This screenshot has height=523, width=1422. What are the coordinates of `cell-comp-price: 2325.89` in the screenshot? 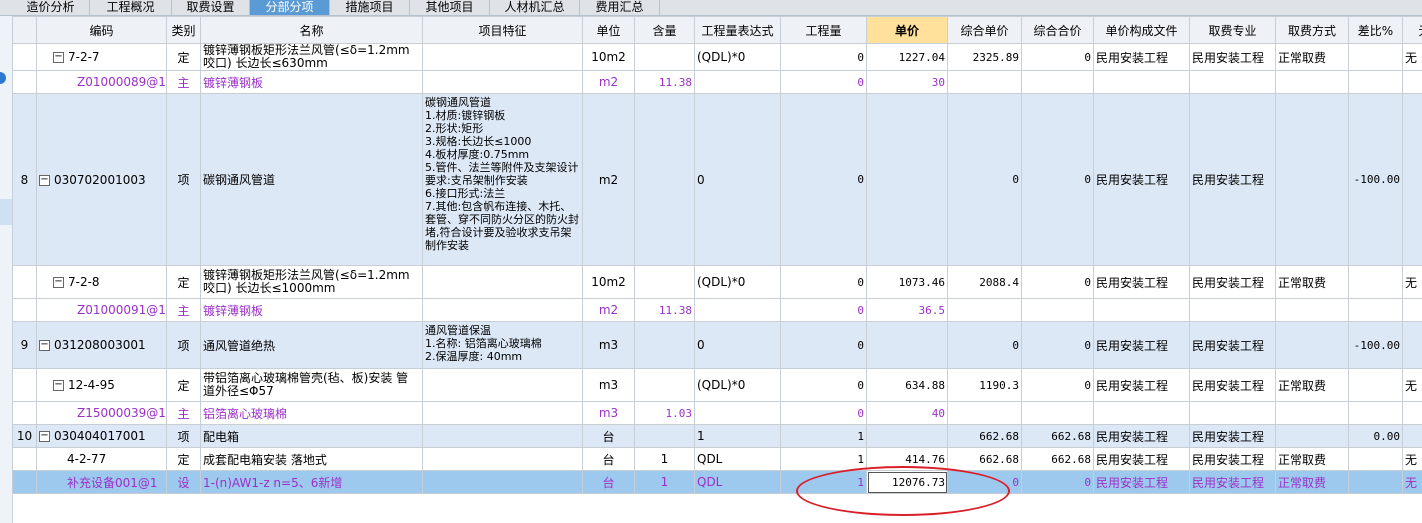 It's located at (984, 57).